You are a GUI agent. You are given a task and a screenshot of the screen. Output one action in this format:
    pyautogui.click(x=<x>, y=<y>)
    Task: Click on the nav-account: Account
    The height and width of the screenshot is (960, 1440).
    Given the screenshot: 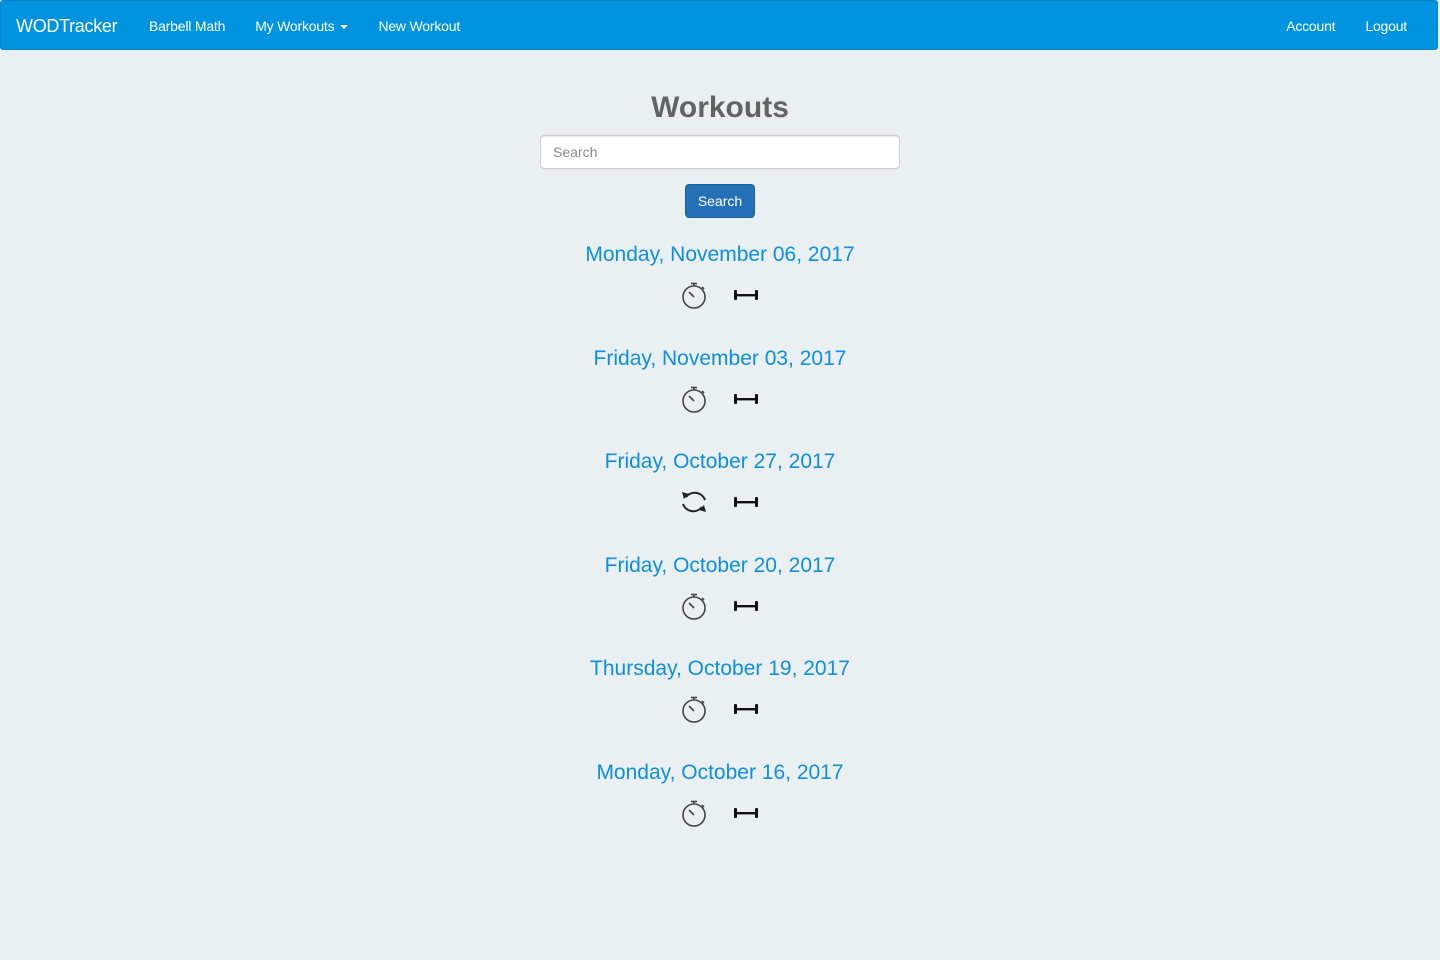 What is the action you would take?
    pyautogui.click(x=1310, y=26)
    